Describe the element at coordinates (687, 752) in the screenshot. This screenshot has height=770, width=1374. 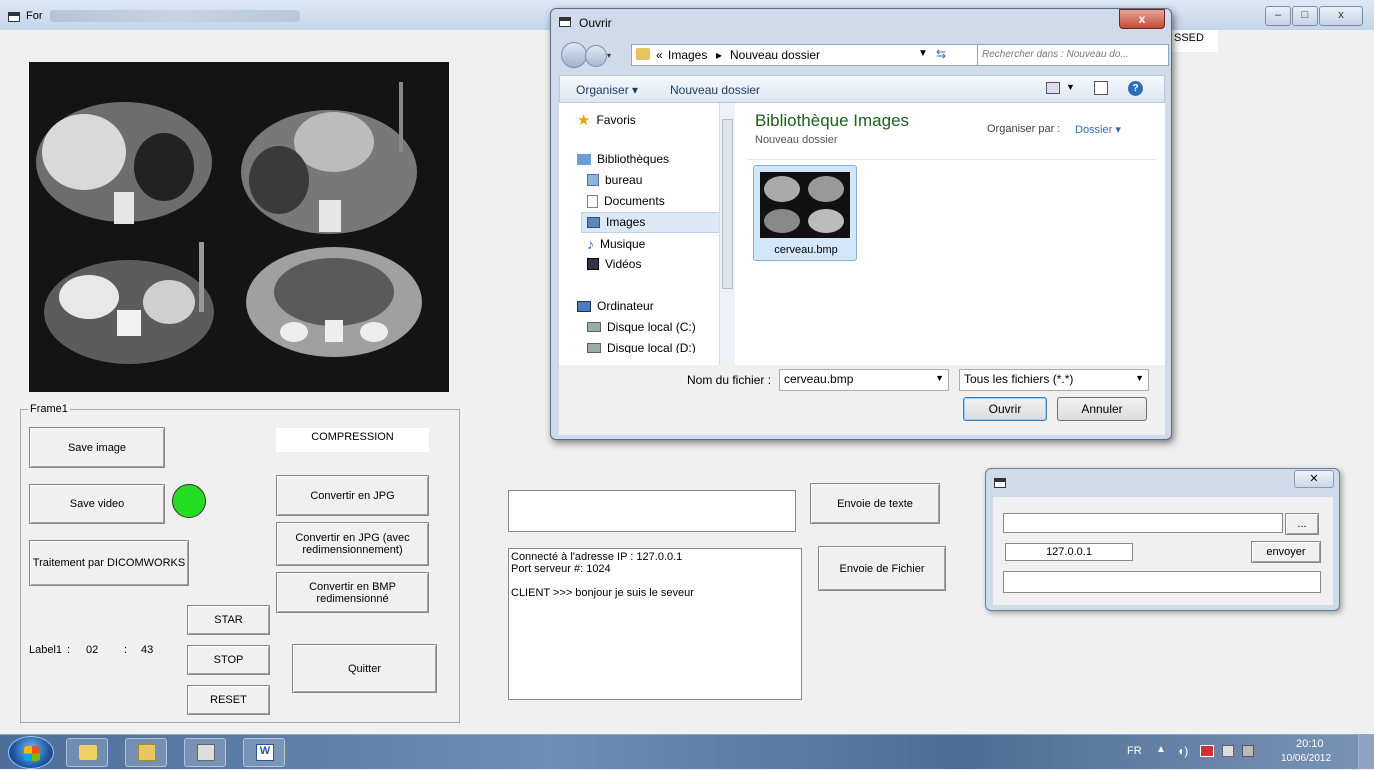
I see `taskbar: W FR ▲ ◖) 20:10 10/06/2012` at that location.